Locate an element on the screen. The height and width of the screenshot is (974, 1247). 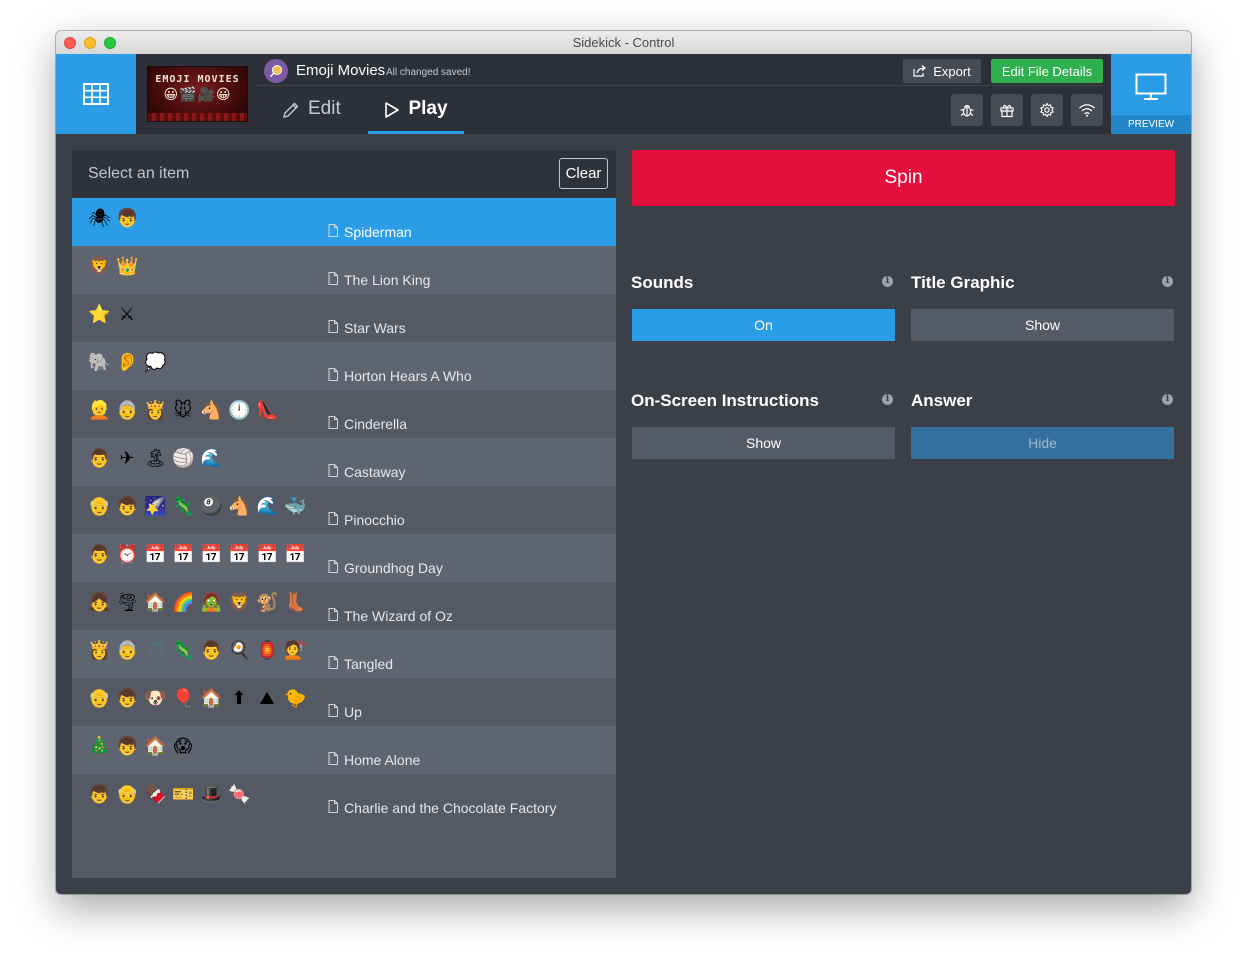
emoji-glyph: ⚔ is located at coordinates (127, 314).